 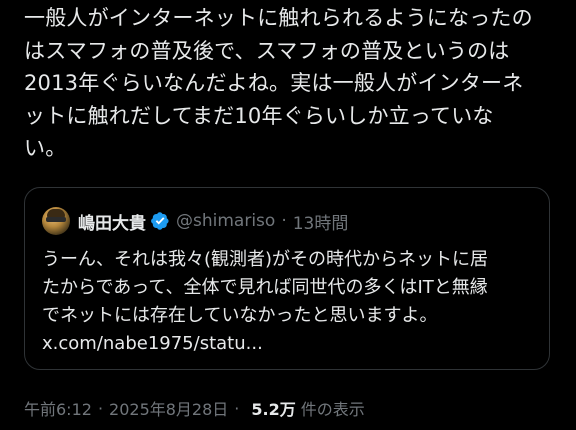 What do you see at coordinates (45, 148) in the screenshot?
I see `tweet-line: い。` at bounding box center [45, 148].